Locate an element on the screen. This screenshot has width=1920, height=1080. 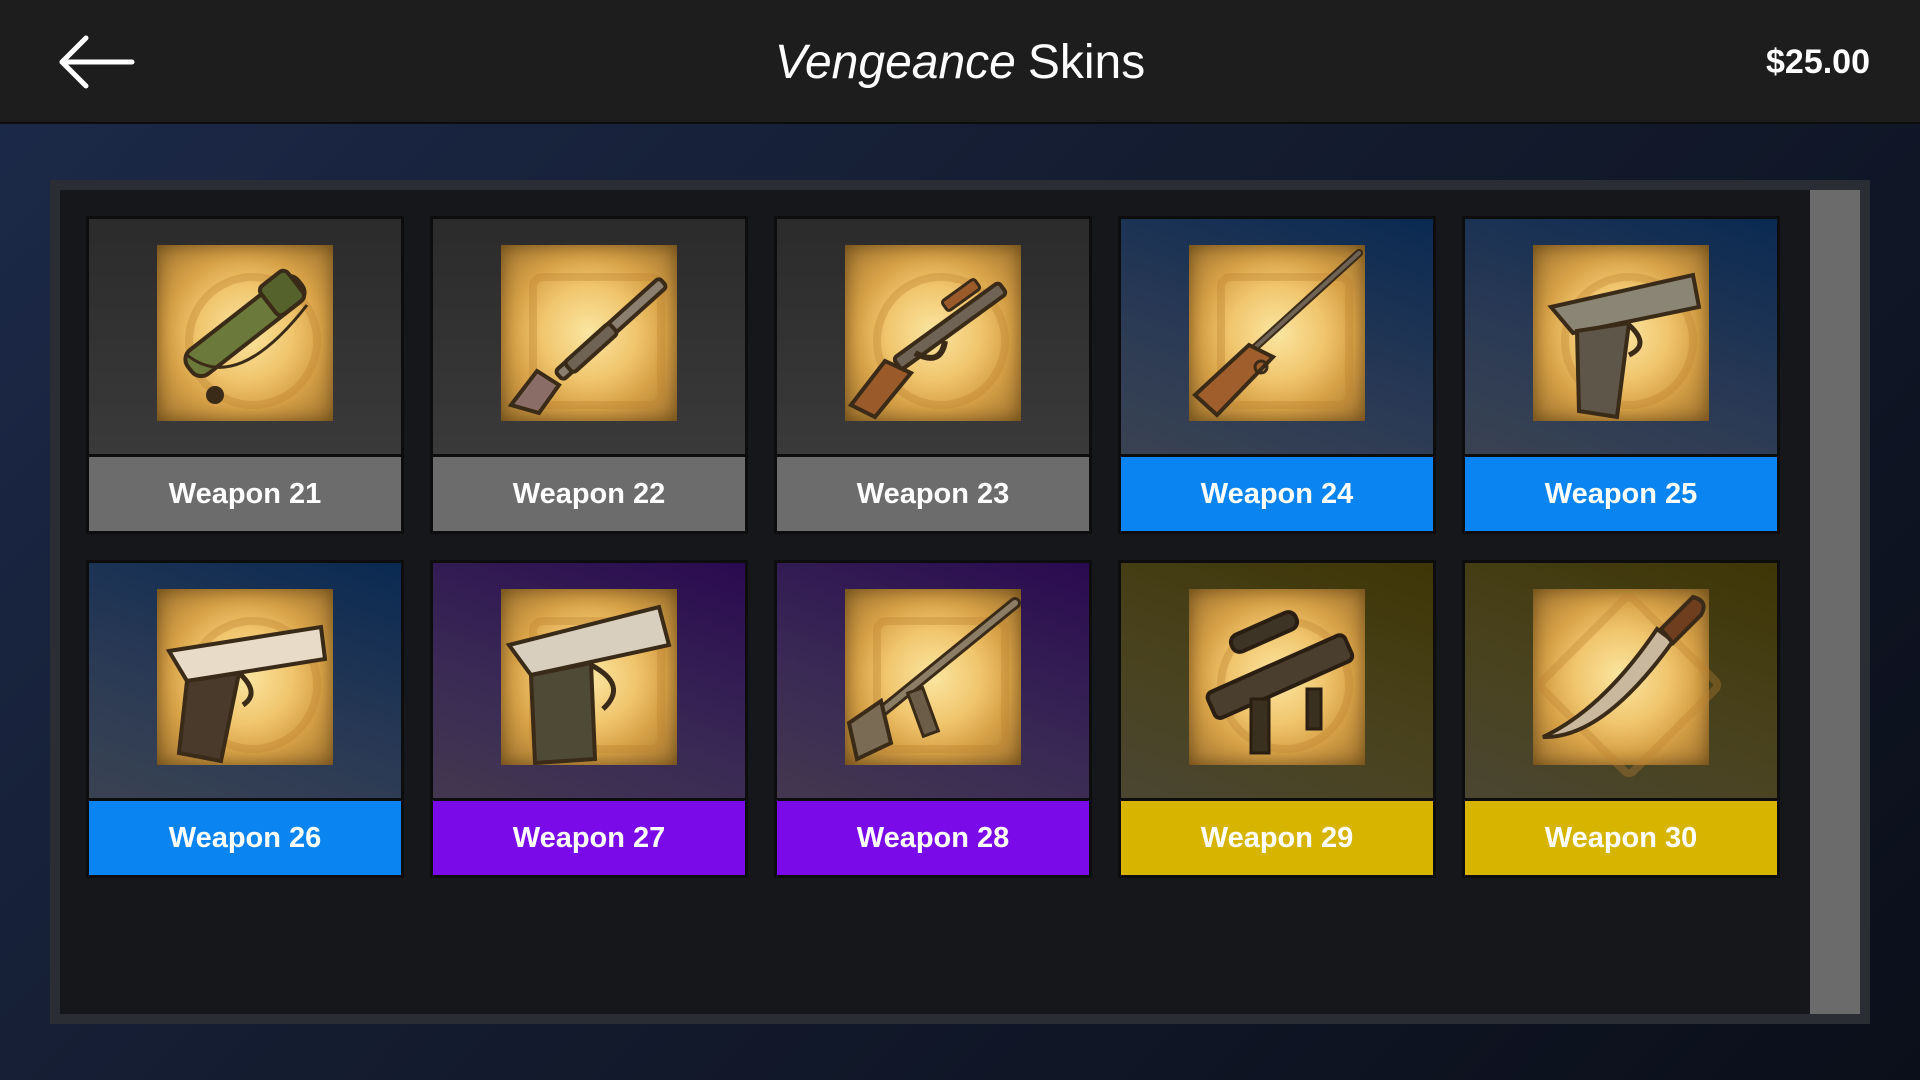
pistol-icon is located at coordinates (245, 677).